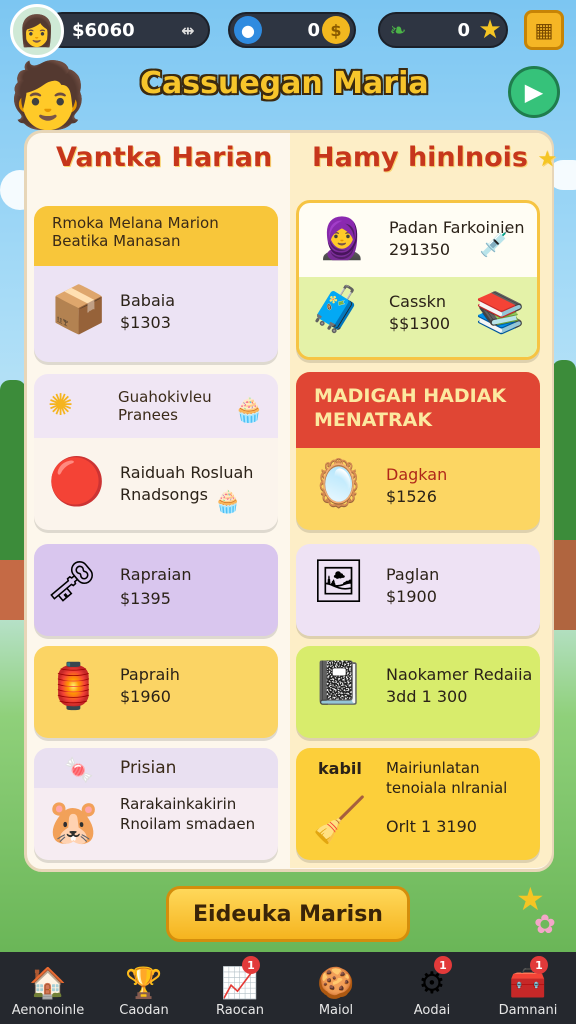 This screenshot has height=1024, width=576. What do you see at coordinates (73, 686) in the screenshot?
I see `lantern-icon: 🏮` at bounding box center [73, 686].